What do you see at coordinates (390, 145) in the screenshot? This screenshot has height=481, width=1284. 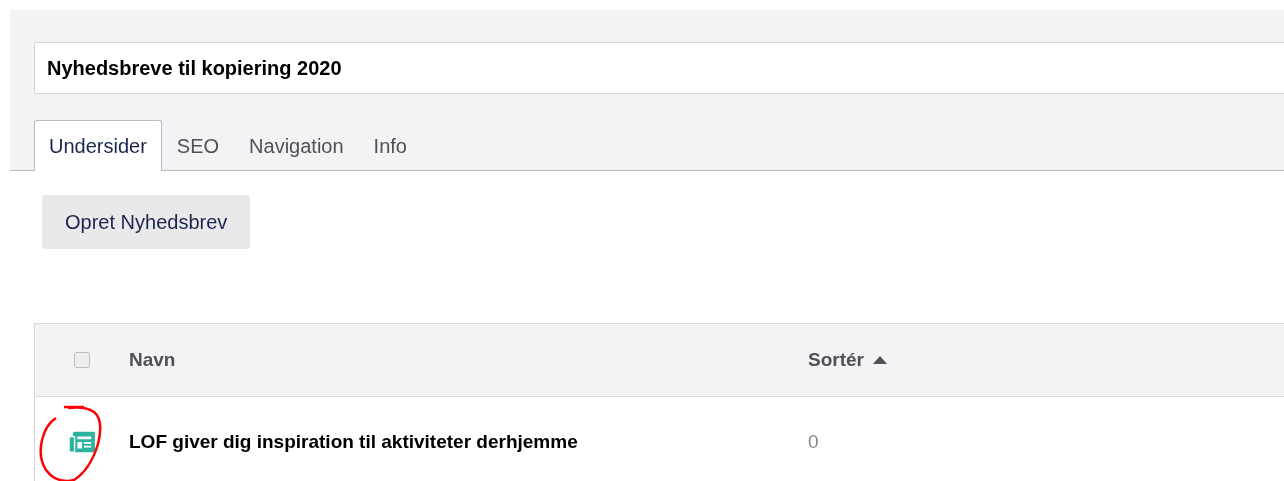 I see `tab: Info` at bounding box center [390, 145].